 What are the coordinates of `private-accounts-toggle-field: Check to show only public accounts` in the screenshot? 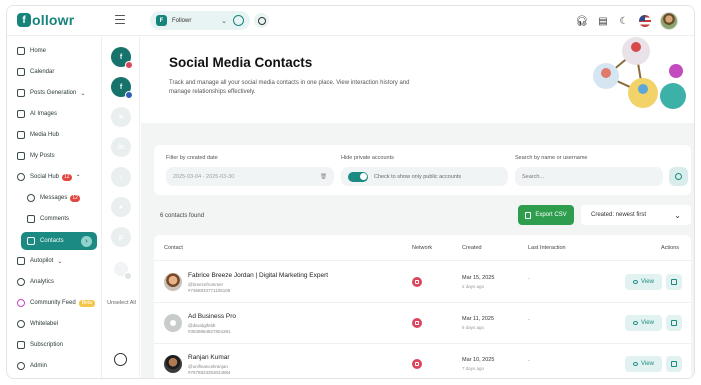 It's located at (424, 176).